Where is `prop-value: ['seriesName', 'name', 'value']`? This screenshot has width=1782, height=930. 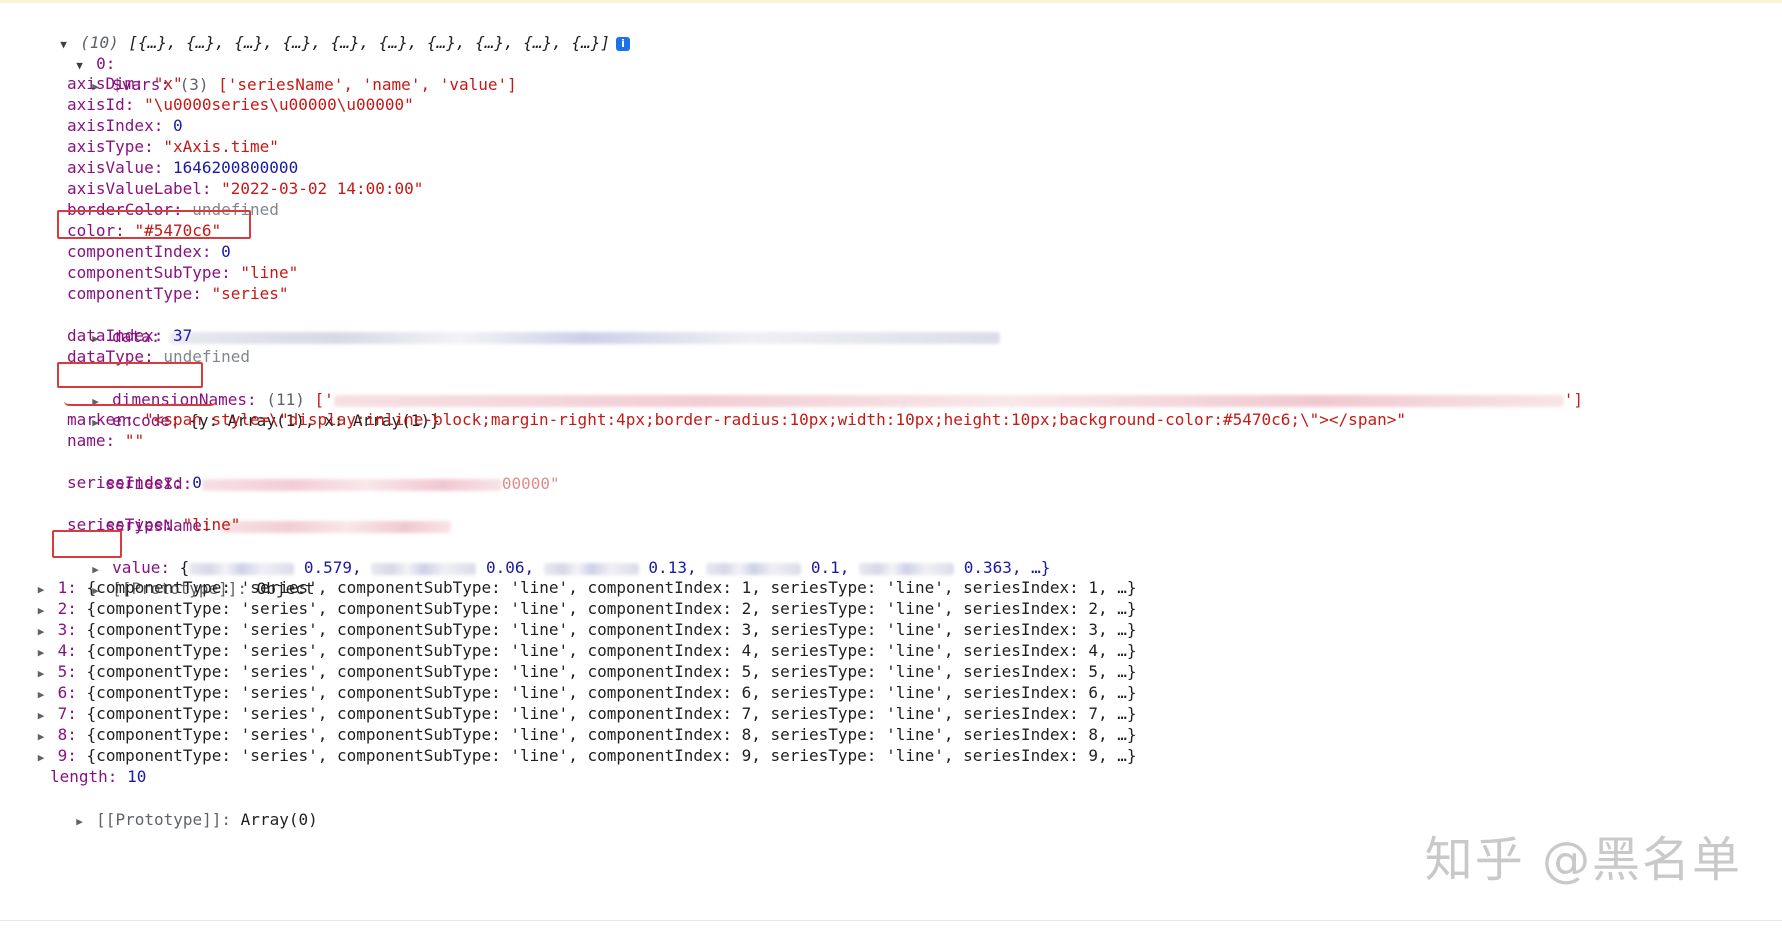 prop-value: ['seriesName', 'name', 'value'] is located at coordinates (367, 84).